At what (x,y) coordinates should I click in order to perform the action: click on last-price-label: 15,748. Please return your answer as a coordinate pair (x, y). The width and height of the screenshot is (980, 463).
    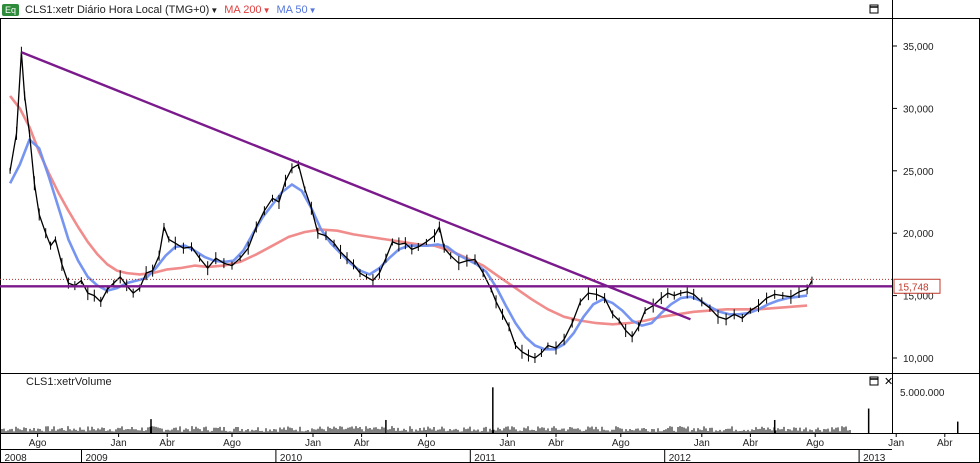
    Looking at the image, I should click on (913, 287).